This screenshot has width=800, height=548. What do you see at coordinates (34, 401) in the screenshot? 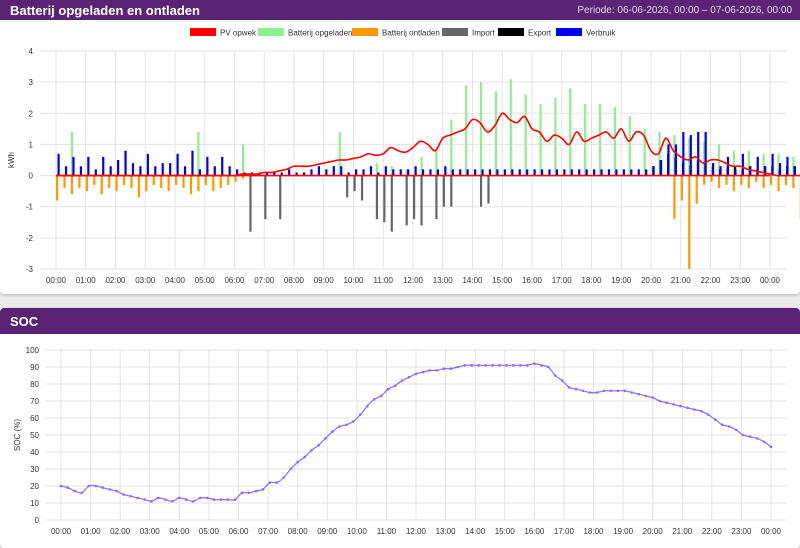
I see `y-tick-label: 70` at bounding box center [34, 401].